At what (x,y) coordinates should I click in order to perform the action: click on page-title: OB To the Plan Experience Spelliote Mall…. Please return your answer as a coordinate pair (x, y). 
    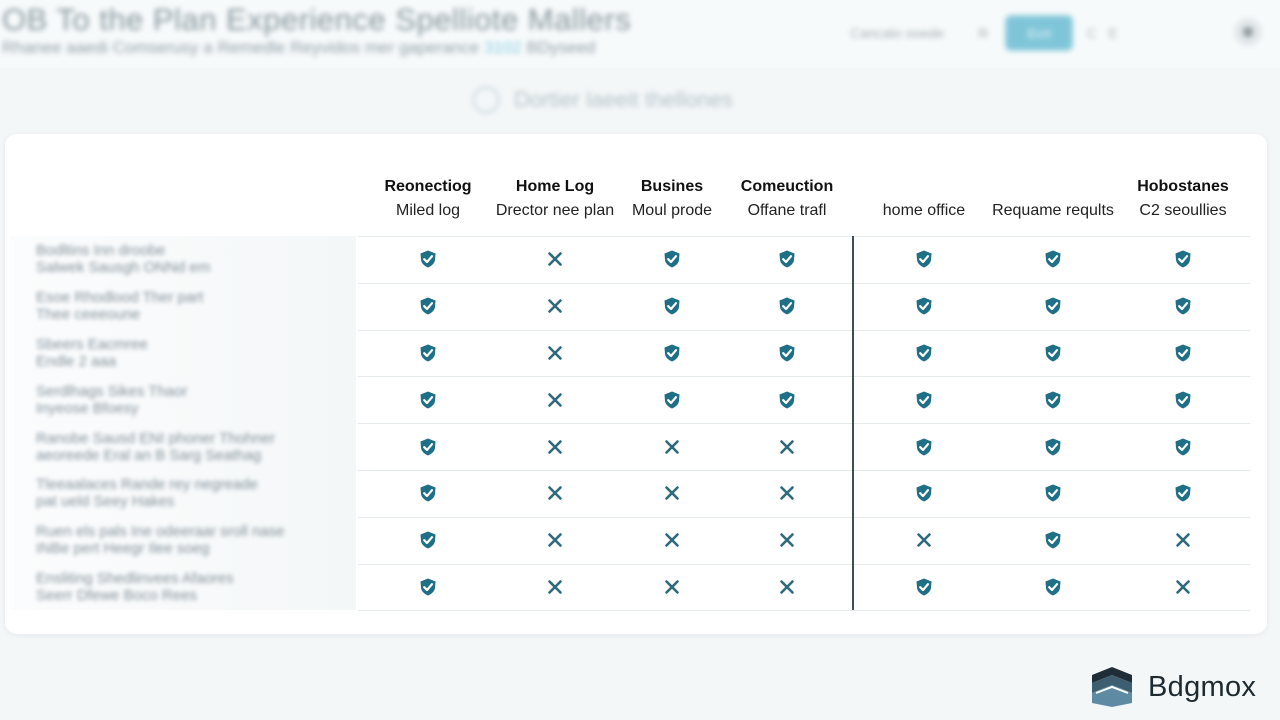
    Looking at the image, I should click on (317, 19).